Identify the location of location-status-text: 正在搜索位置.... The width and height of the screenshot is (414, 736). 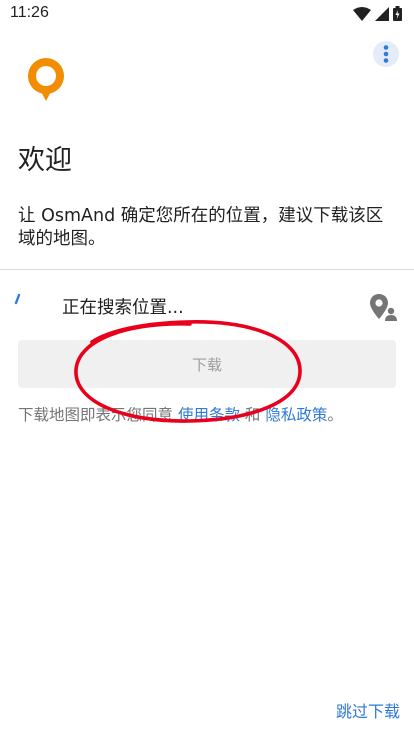
(123, 308).